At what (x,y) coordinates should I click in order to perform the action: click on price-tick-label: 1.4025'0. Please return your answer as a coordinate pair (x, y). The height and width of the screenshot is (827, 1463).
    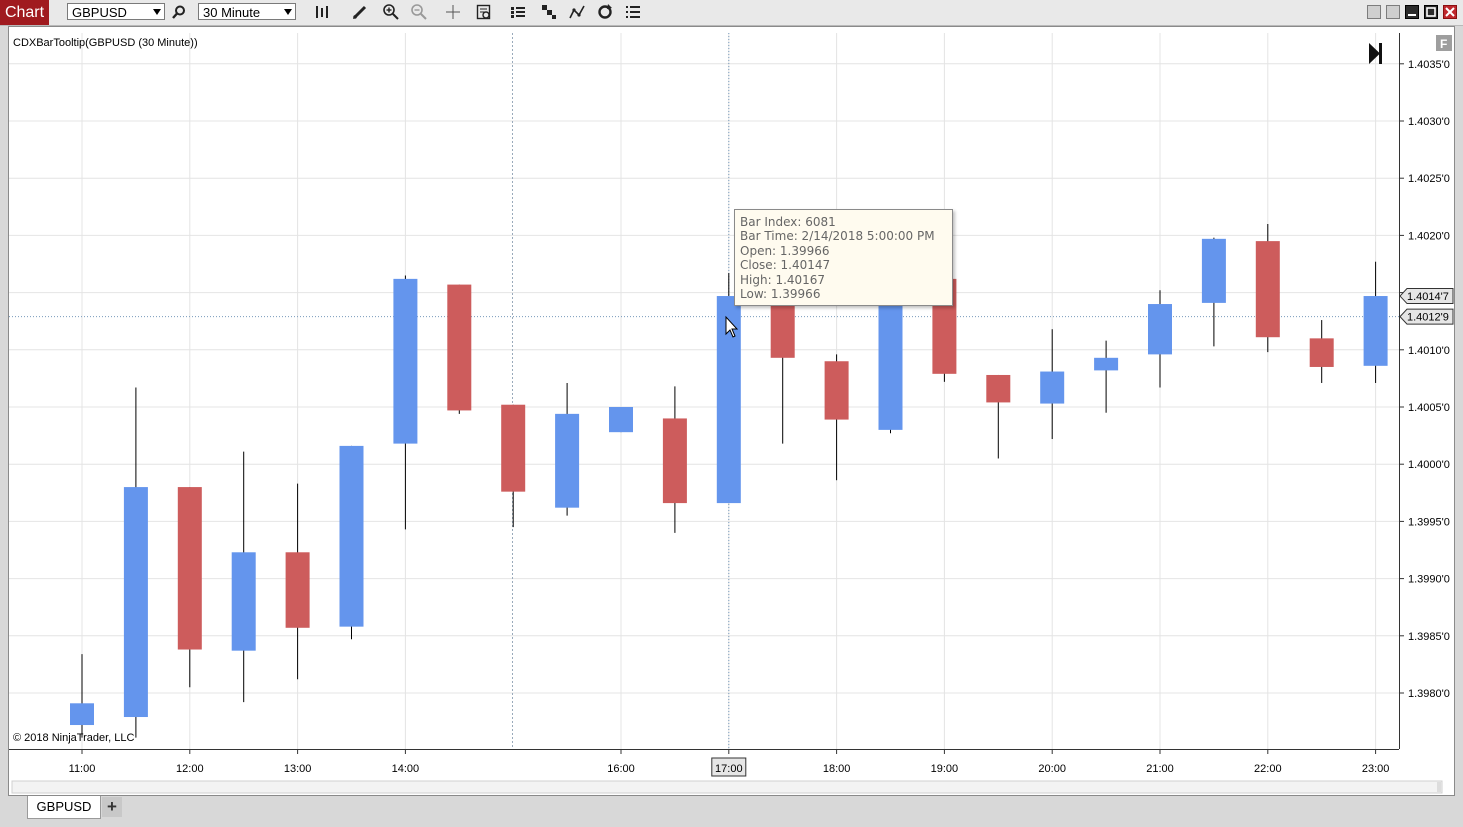
    Looking at the image, I should click on (1429, 179).